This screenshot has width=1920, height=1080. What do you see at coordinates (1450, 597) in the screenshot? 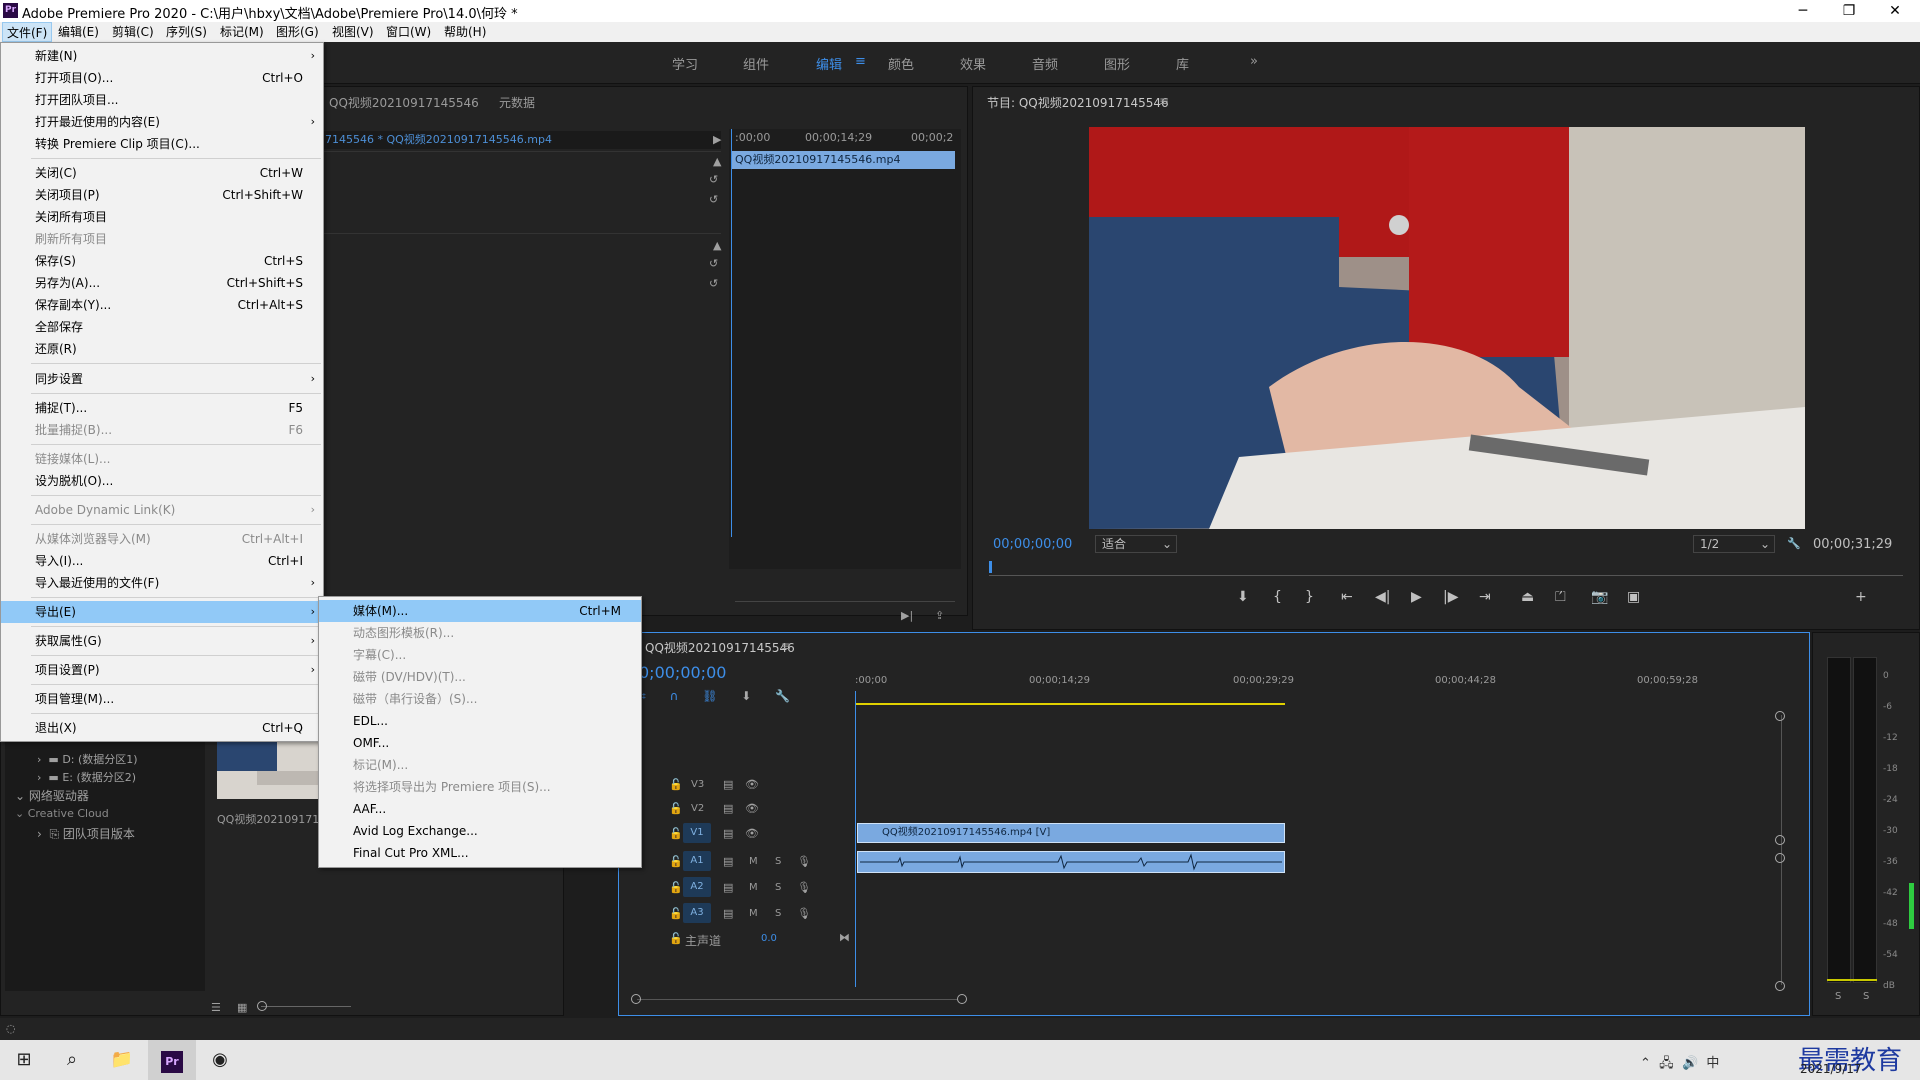
I see `step-forward-icon: |▶` at bounding box center [1450, 597].